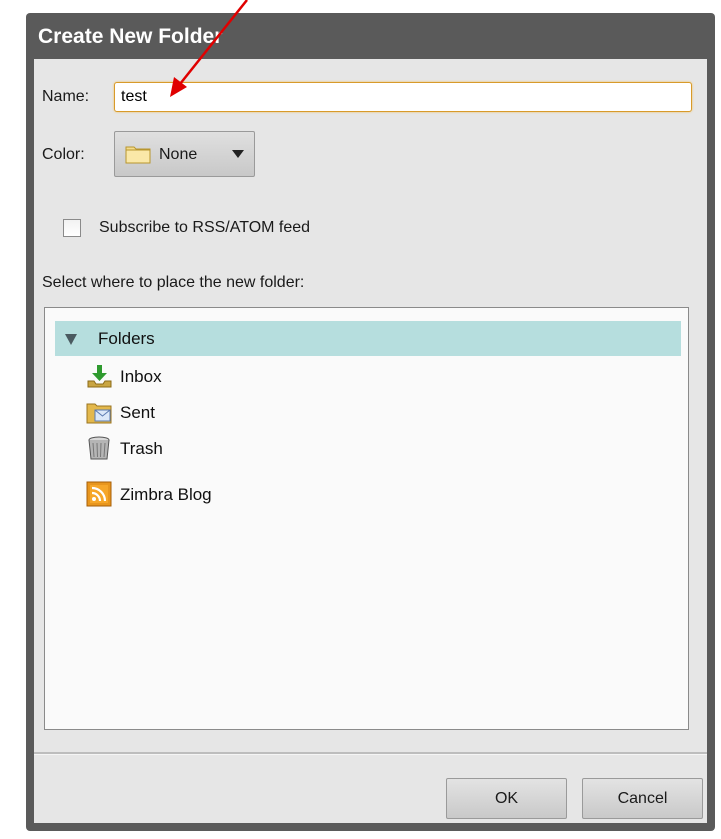 This screenshot has height=839, width=721. What do you see at coordinates (238, 154) in the screenshot?
I see `chevron-down-icon` at bounding box center [238, 154].